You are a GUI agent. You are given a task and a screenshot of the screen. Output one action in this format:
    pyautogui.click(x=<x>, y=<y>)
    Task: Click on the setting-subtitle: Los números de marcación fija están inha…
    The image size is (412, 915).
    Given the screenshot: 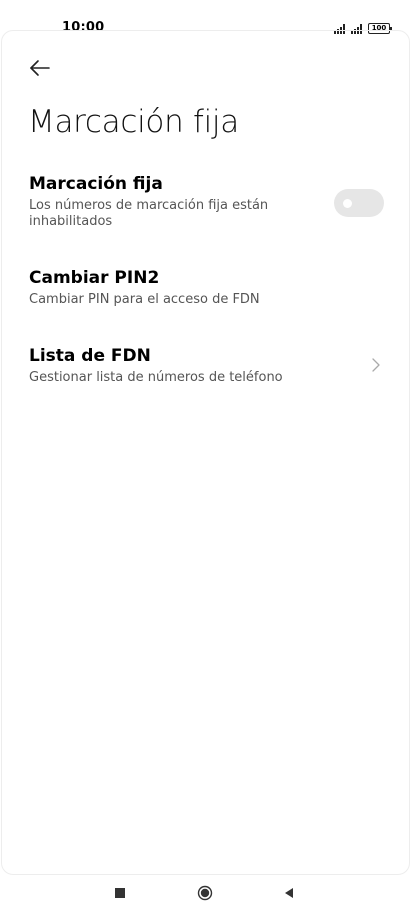 What is the action you would take?
    pyautogui.click(x=149, y=213)
    